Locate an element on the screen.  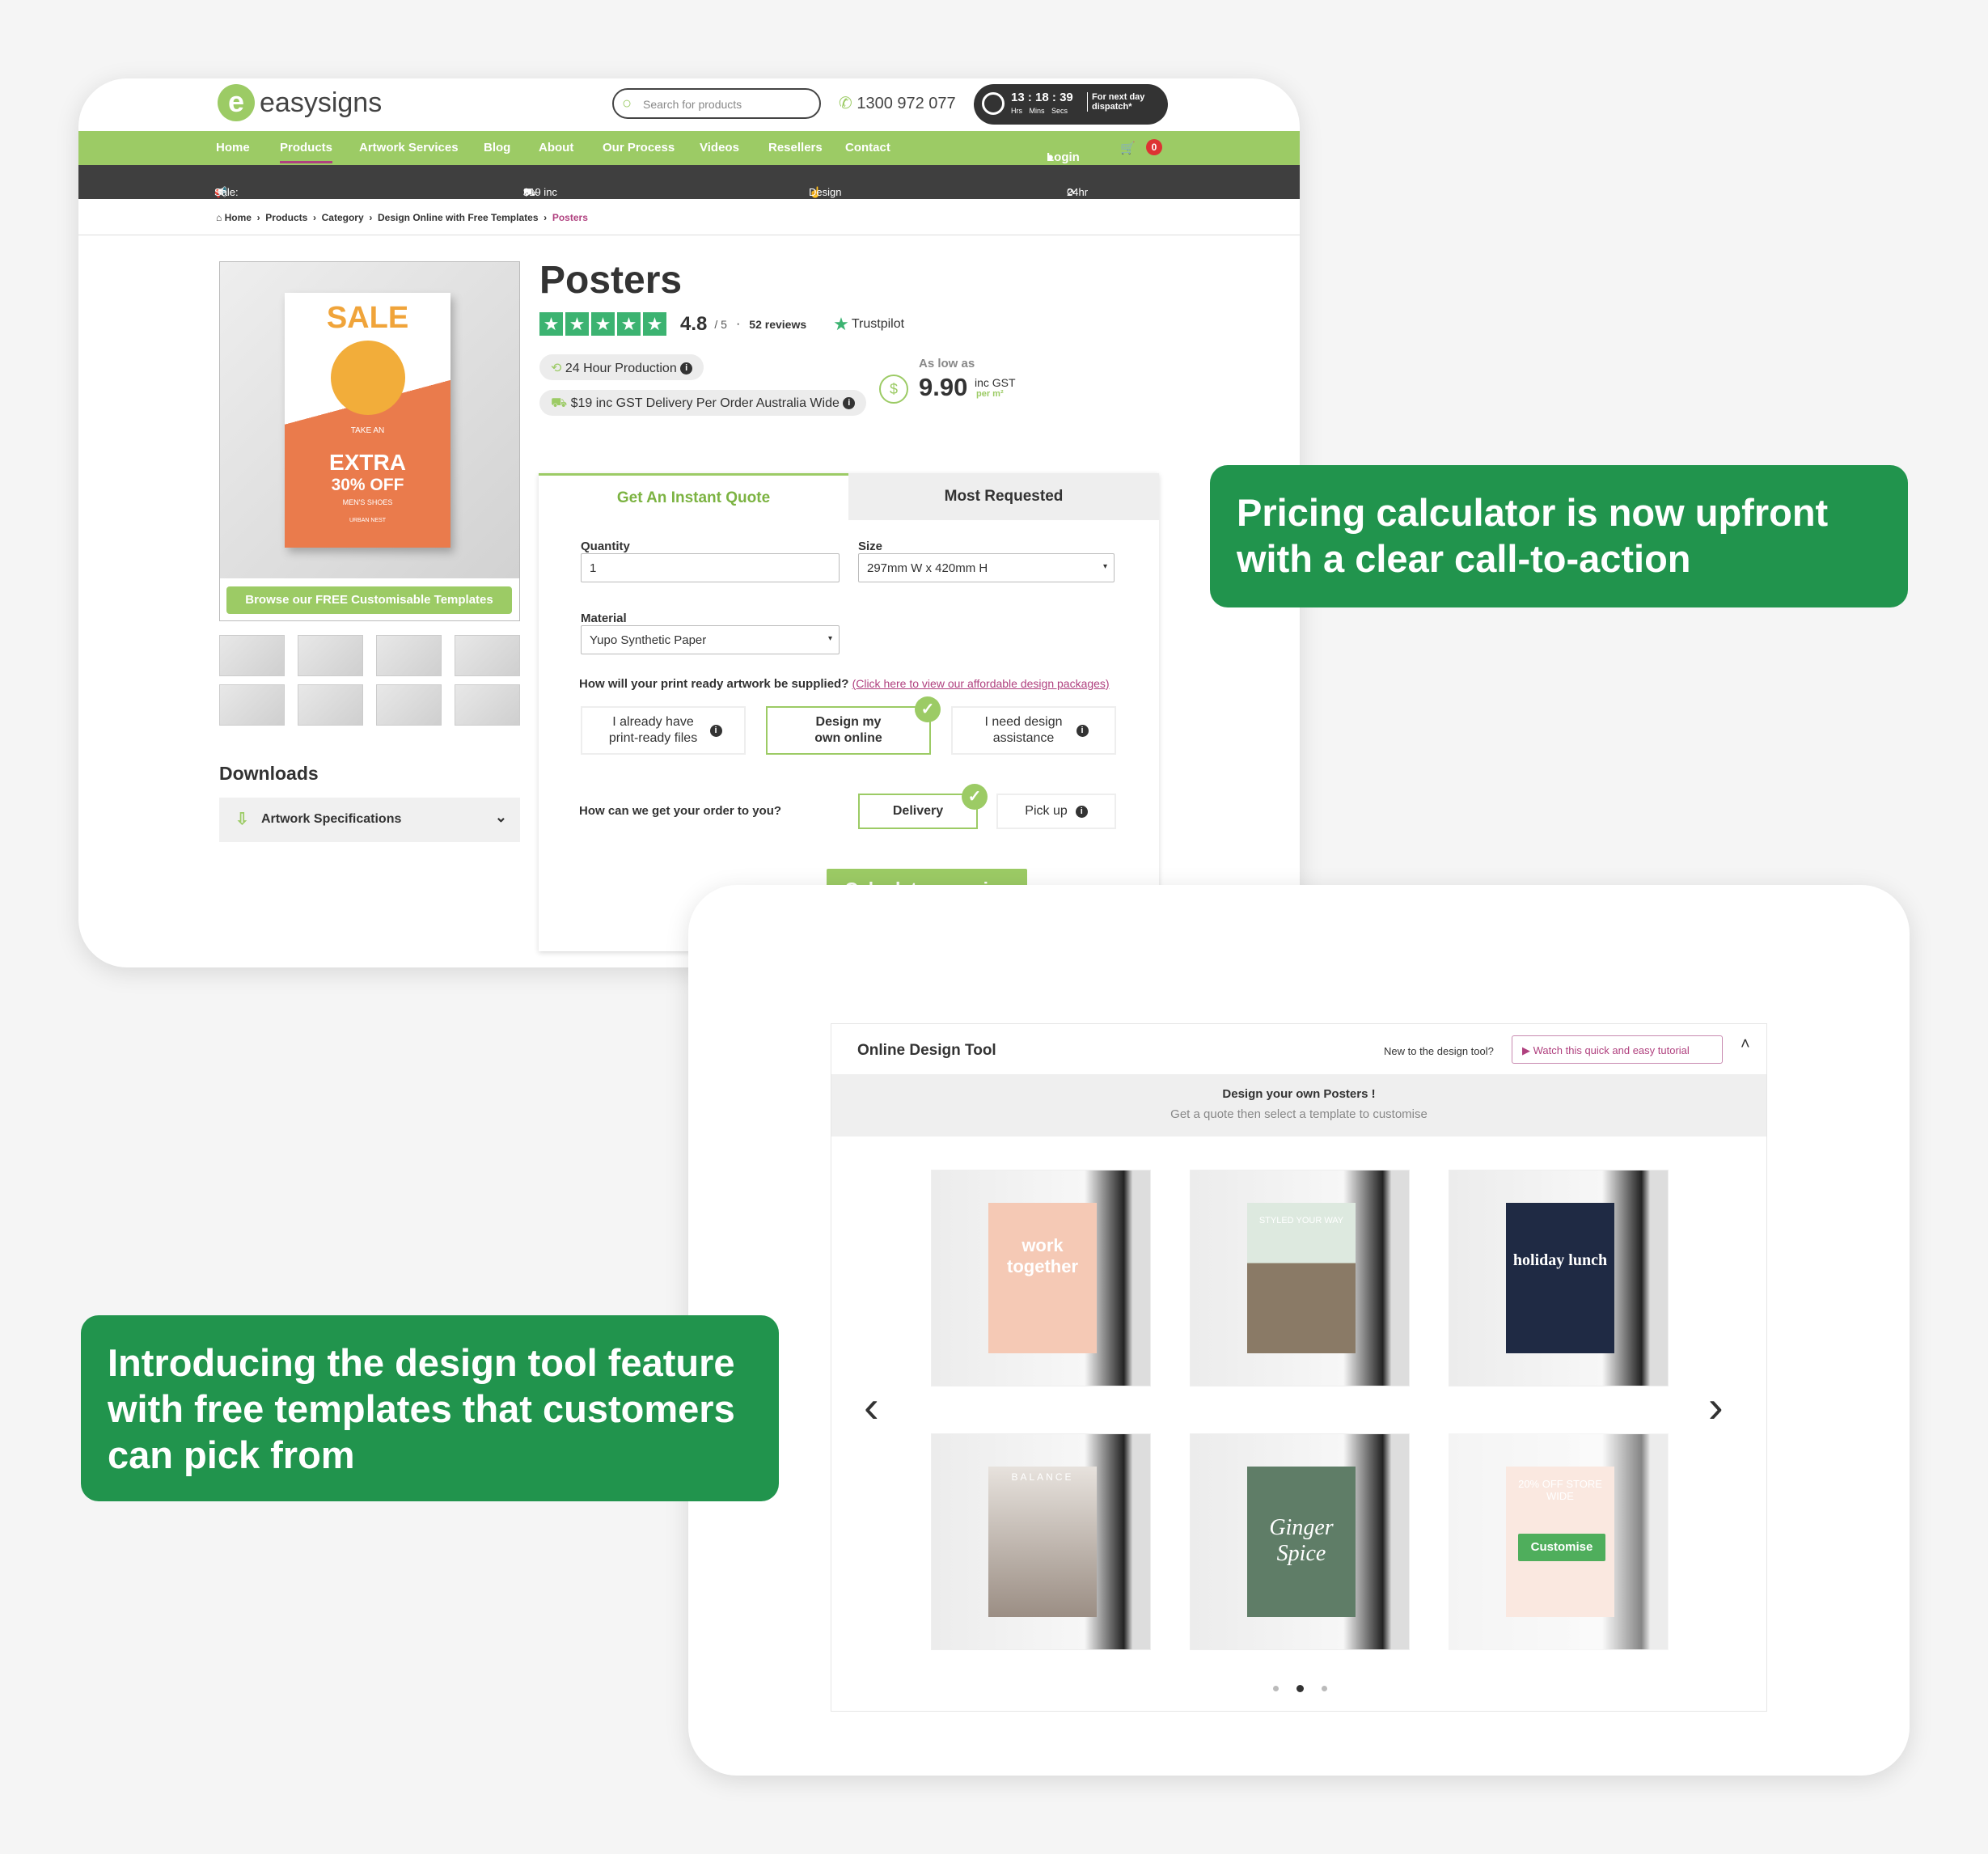
watch-tutorial-button: ▶ Watch this quick and easy tutorial is located at coordinates (1617, 1049).